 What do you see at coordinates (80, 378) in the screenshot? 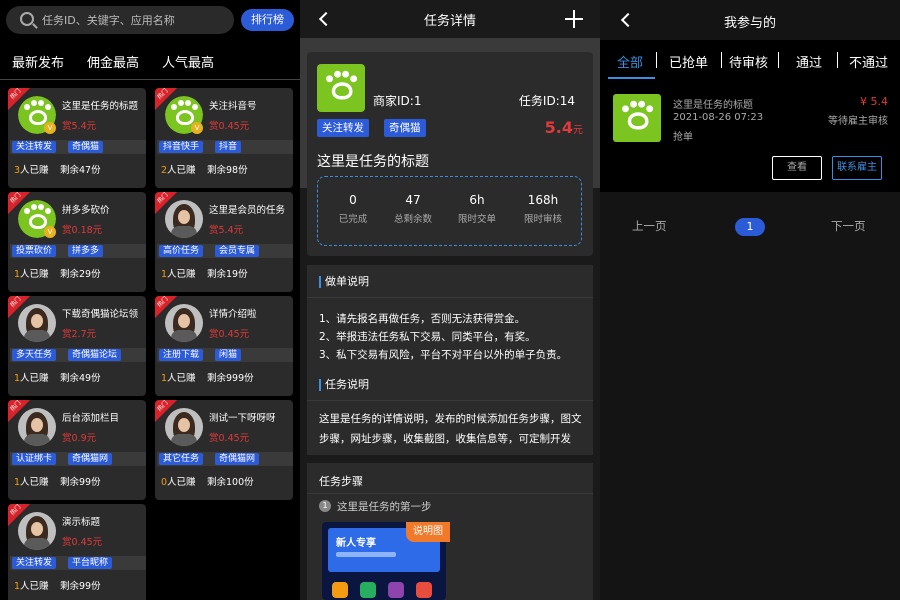
I see `card-remaining: 剩余49份` at bounding box center [80, 378].